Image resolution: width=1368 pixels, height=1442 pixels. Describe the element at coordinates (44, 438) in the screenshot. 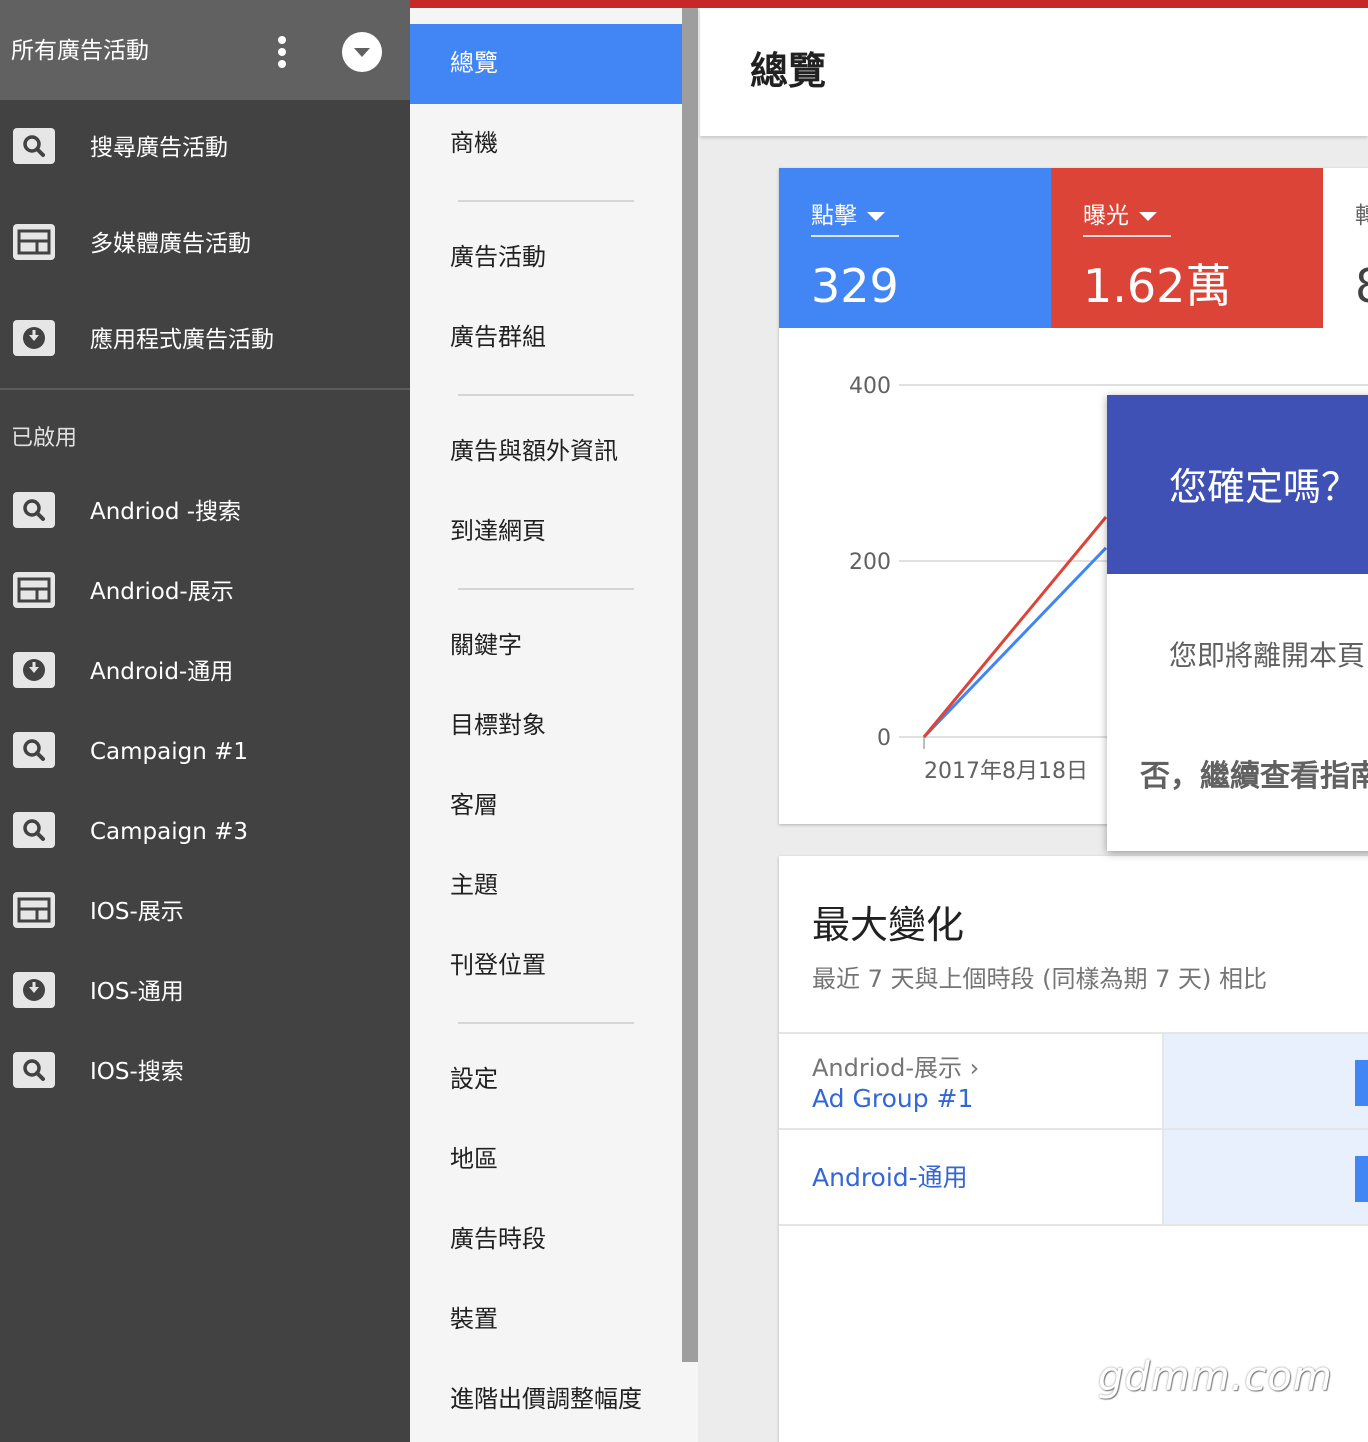

I see `sidebar-section-label: 已啟用` at that location.